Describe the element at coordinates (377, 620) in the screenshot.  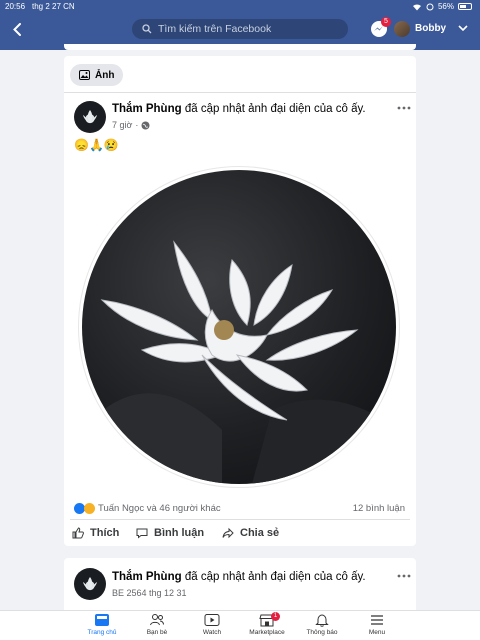
I see `menu-icon` at that location.